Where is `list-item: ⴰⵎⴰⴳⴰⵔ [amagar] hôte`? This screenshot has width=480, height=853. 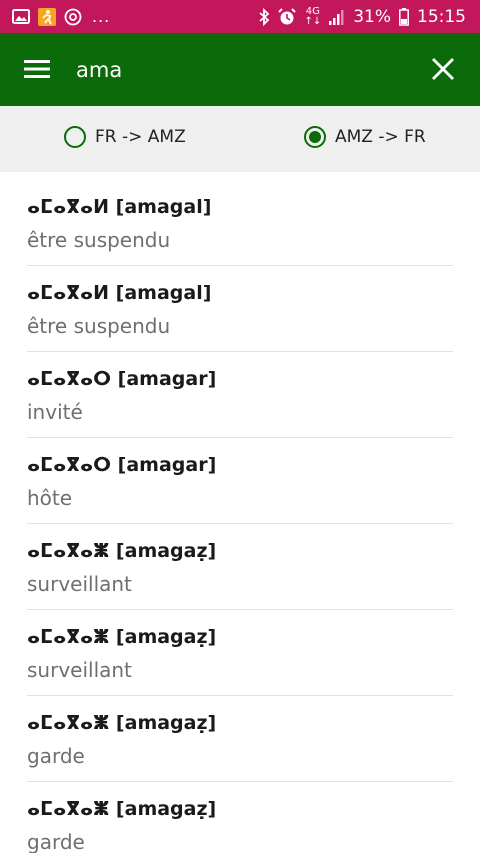 list-item: ⴰⵎⴰⴳⴰⵔ [amagar] hôte is located at coordinates (240, 481).